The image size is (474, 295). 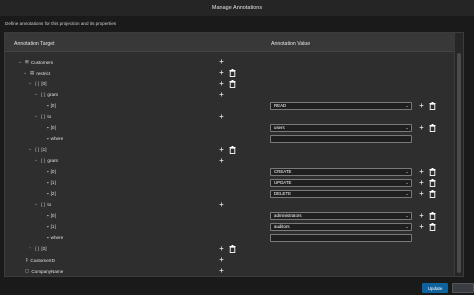 I want to click on annotation-value-select: READ ⌄, so click(x=341, y=106).